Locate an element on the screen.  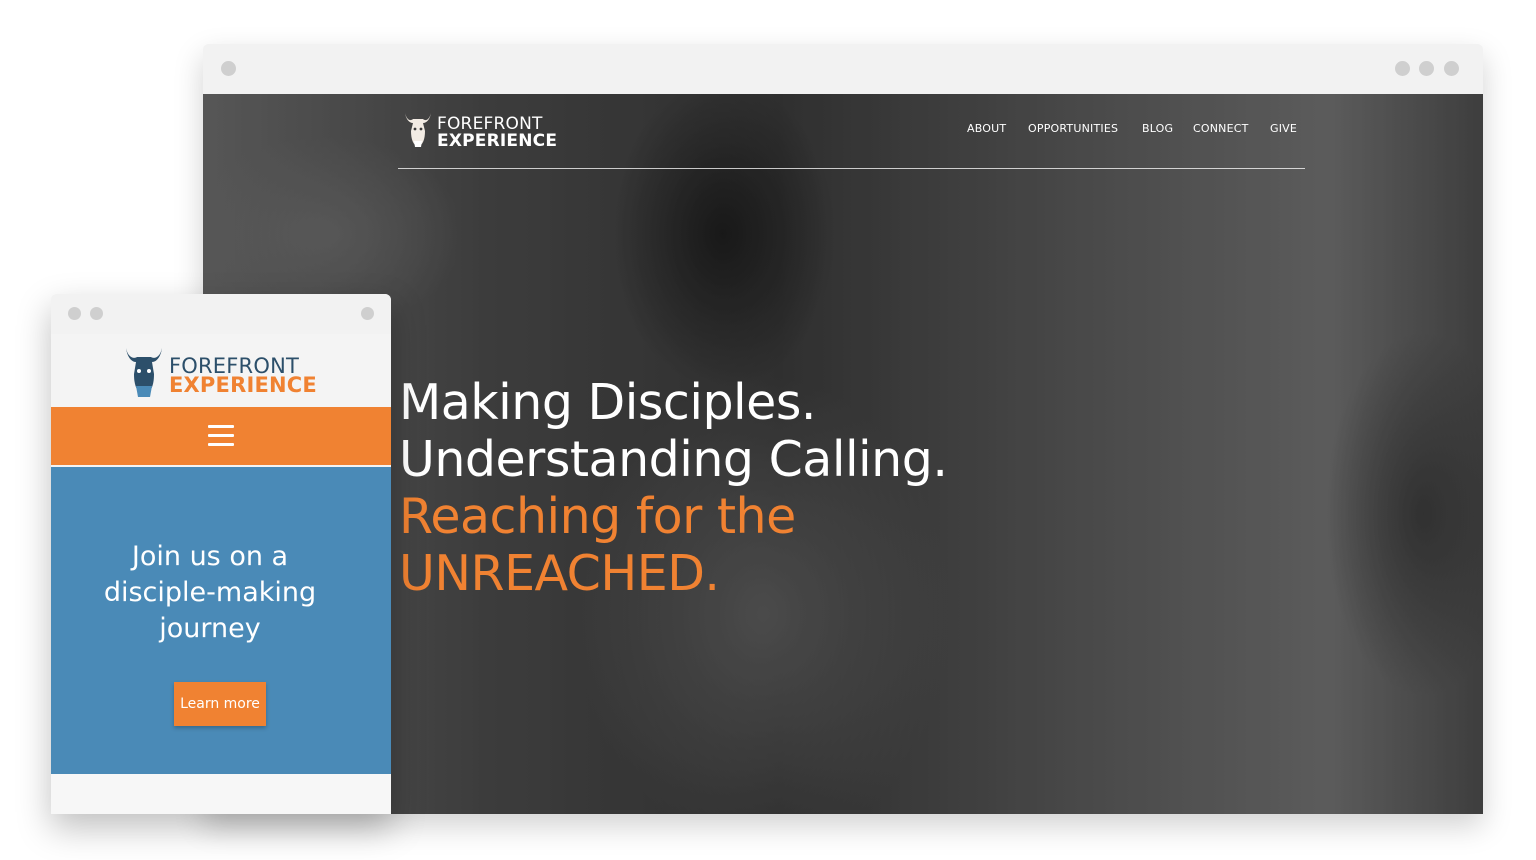
mobile-menu-bar is located at coordinates (221, 436).